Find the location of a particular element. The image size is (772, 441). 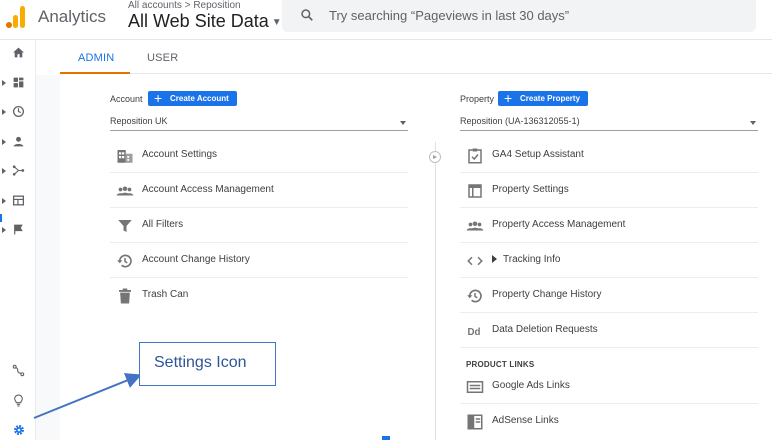

annotation-arrow is located at coordinates (87, 396).